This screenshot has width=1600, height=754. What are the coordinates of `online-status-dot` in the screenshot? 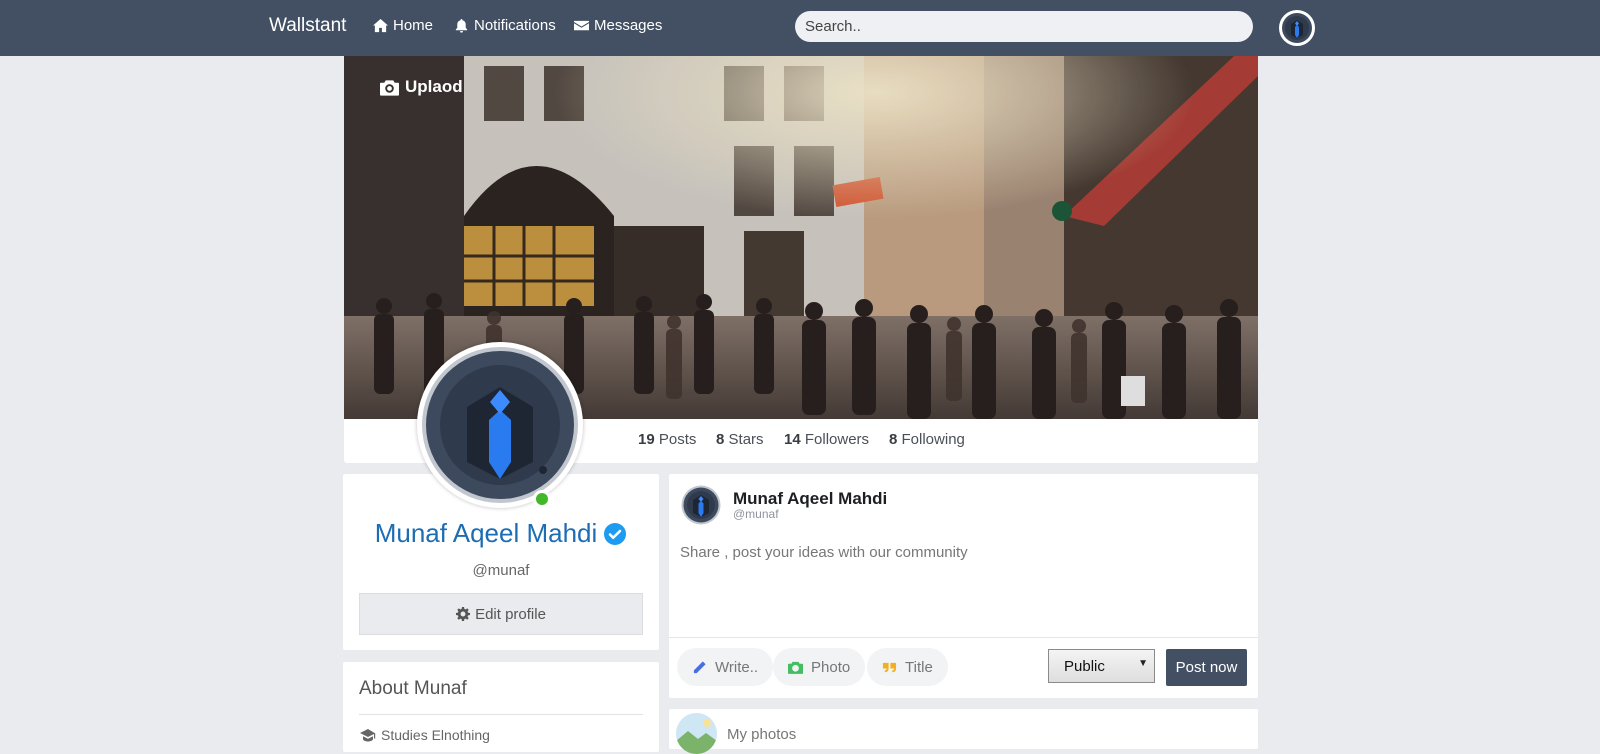 It's located at (542, 499).